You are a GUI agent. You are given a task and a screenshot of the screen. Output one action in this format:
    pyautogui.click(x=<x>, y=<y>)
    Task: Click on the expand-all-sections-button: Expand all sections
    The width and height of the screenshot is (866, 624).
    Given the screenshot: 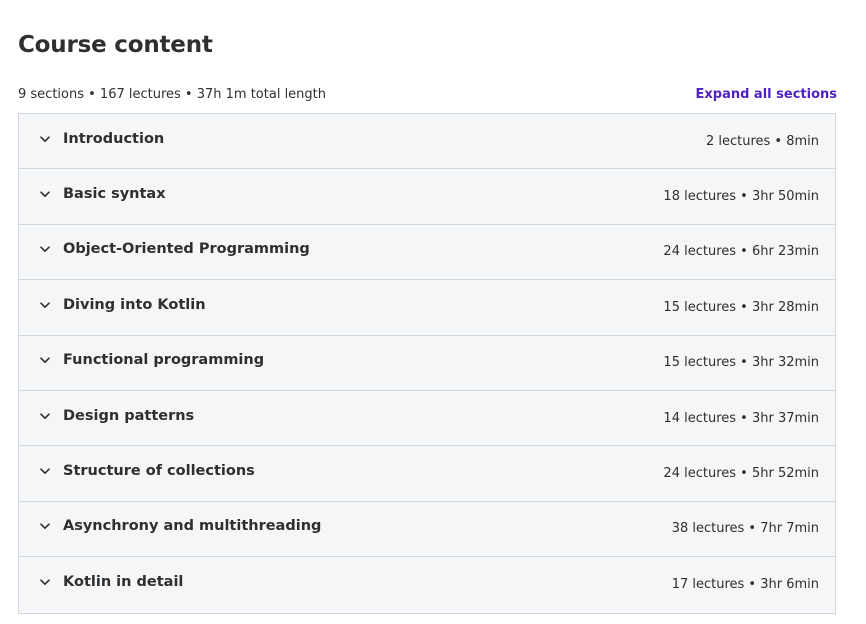 What is the action you would take?
    pyautogui.click(x=767, y=94)
    